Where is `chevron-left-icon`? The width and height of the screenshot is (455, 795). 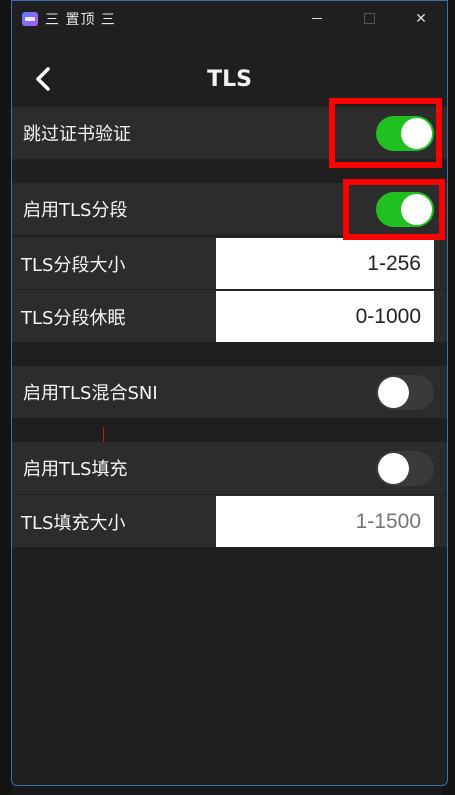 chevron-left-icon is located at coordinates (43, 79).